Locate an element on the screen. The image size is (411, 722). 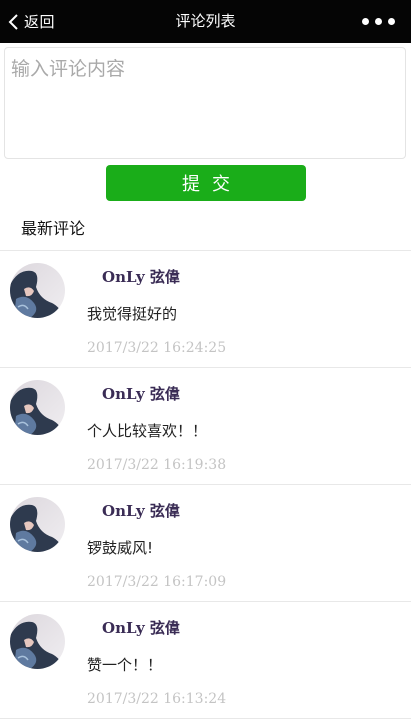
comment-text: 赞一个！！ is located at coordinates (125, 665).